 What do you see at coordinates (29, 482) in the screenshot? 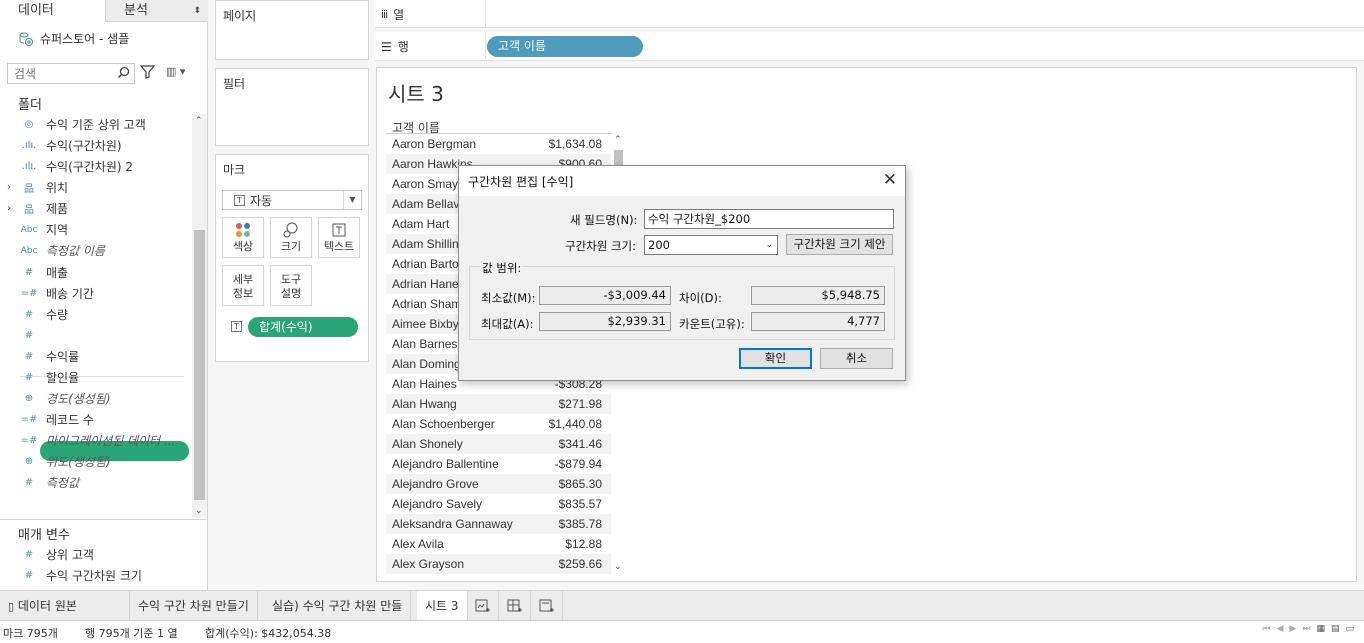
I see `number-icon: #` at bounding box center [29, 482].